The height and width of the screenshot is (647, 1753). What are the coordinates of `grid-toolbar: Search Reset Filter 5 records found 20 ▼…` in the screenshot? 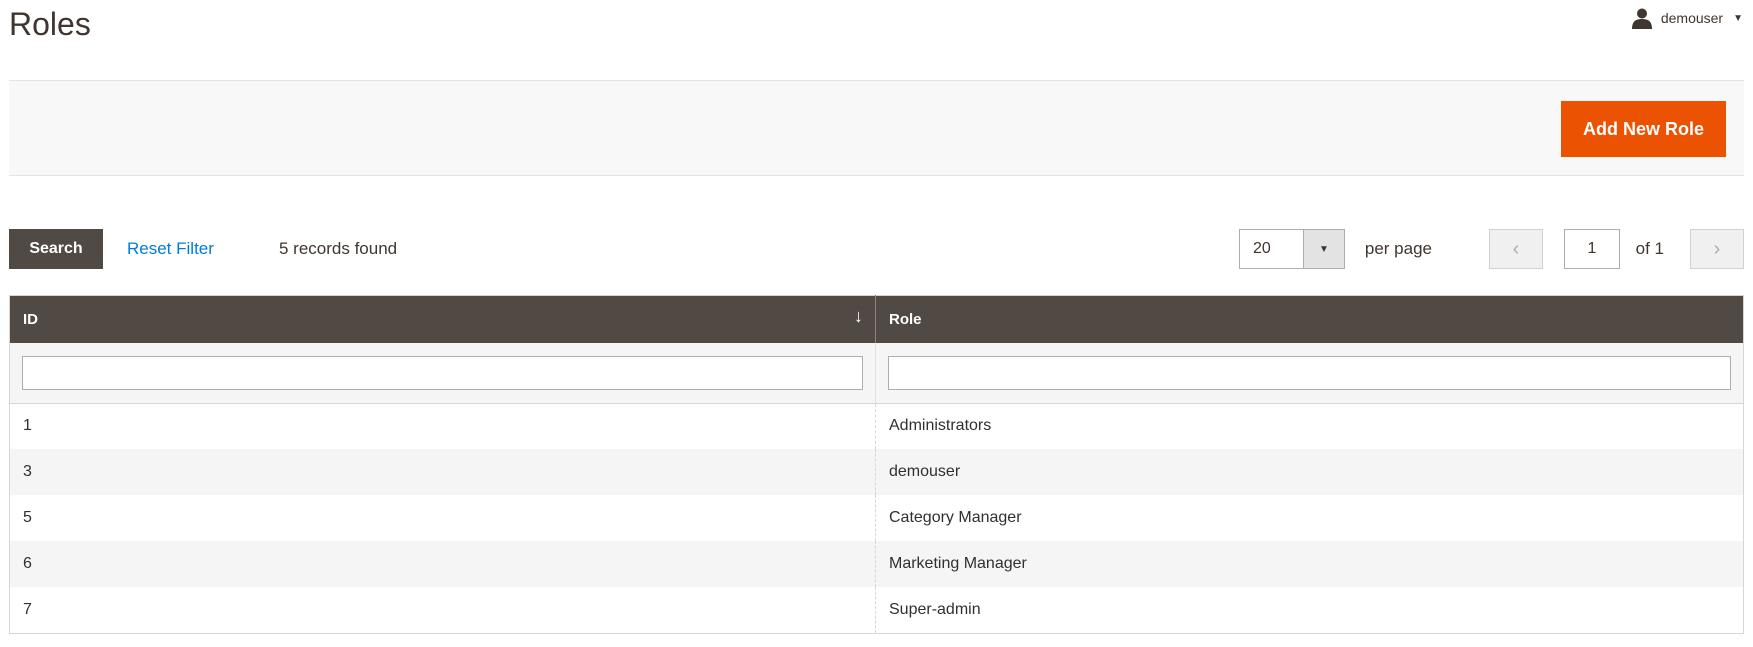 It's located at (876, 249).